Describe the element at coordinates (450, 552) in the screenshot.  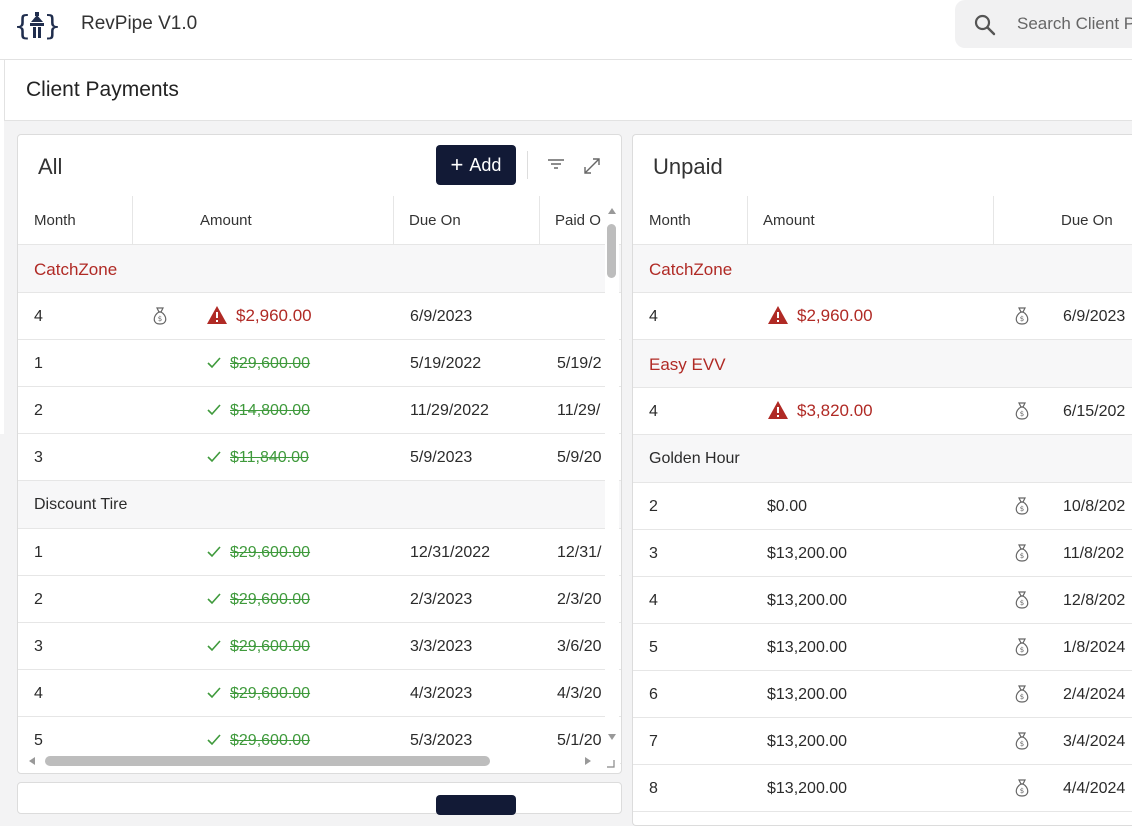
I see `due-date-cell: 12/31/2022` at that location.